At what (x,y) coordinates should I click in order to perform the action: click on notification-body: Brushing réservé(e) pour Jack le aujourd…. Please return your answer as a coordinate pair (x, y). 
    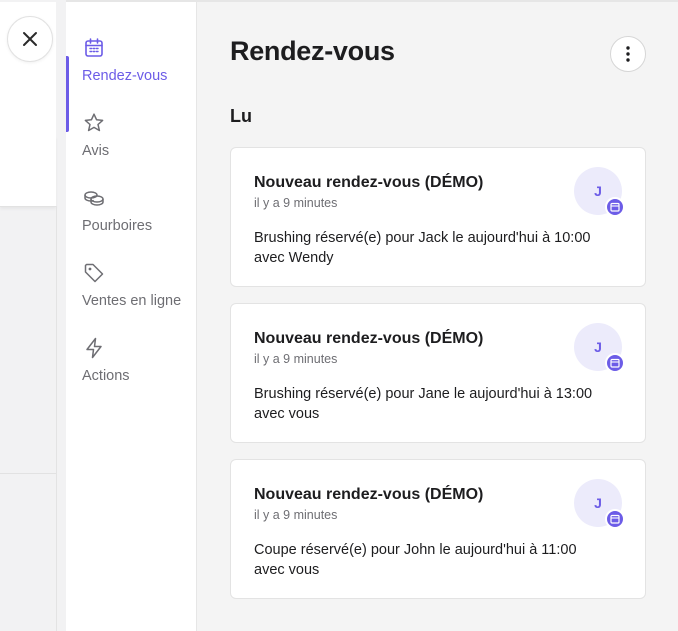
    Looking at the image, I should click on (422, 248).